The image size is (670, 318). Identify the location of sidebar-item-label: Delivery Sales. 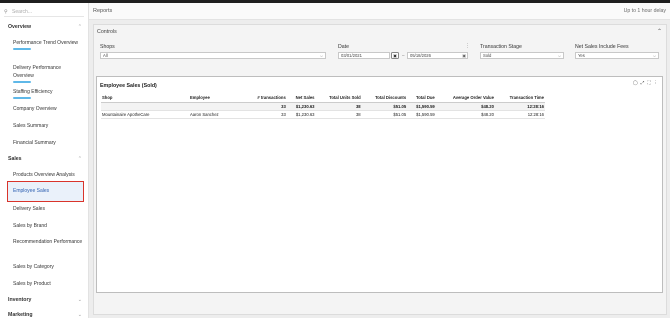
(29, 209).